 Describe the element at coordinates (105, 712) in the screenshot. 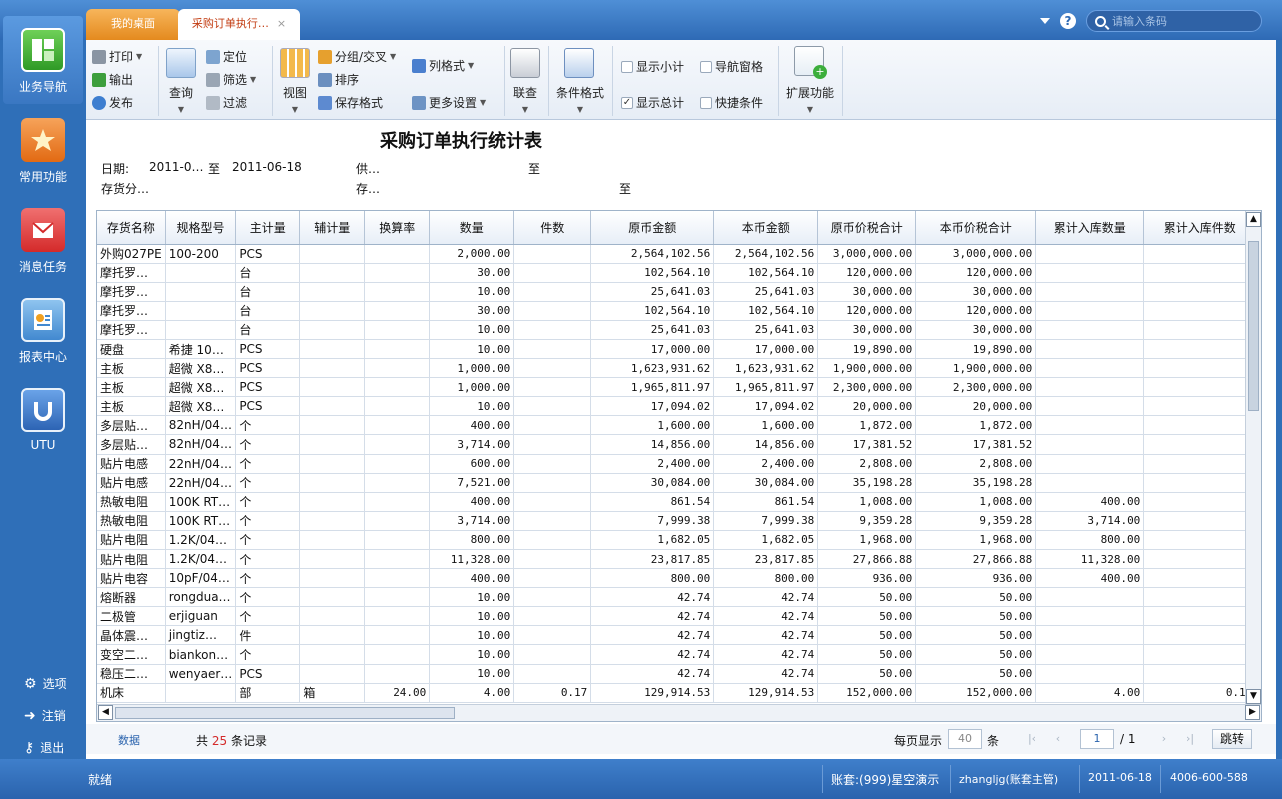

I see `scroll-left-icon: ◀` at that location.